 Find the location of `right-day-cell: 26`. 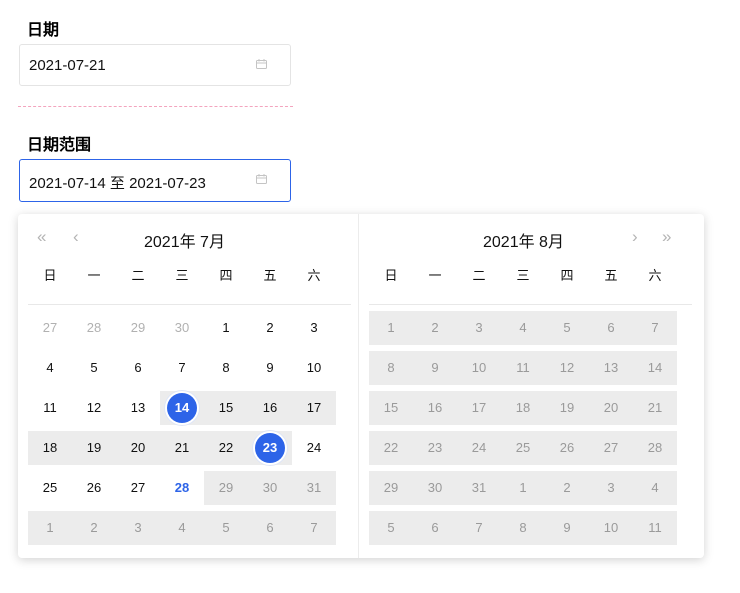

right-day-cell: 26 is located at coordinates (567, 448).